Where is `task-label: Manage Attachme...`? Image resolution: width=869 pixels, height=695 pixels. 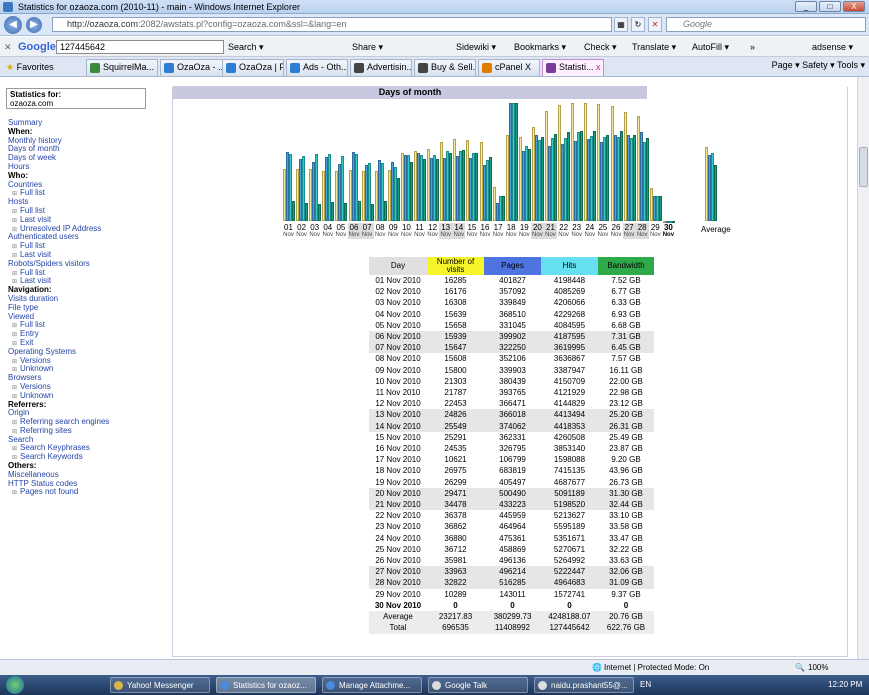 task-label: Manage Attachme... is located at coordinates (375, 685).